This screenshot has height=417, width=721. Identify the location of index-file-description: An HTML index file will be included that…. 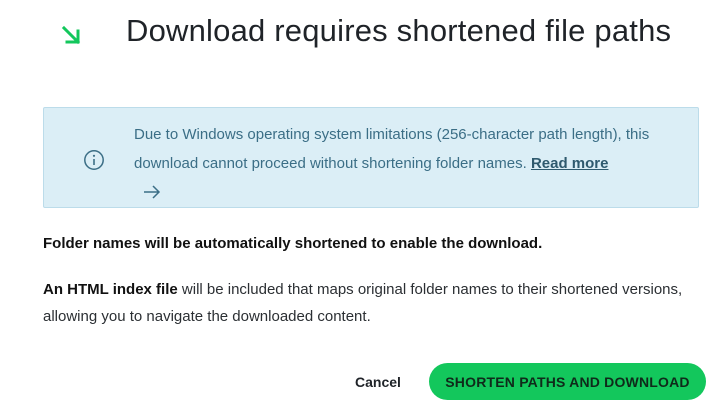
(368, 303).